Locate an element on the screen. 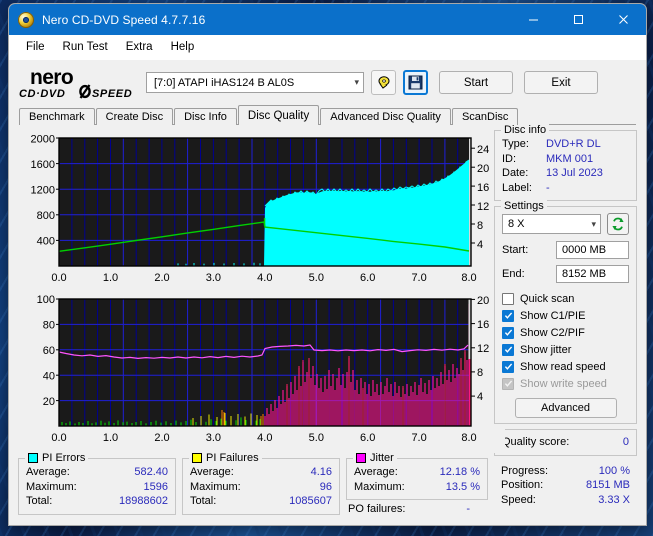 Image resolution: width=653 pixels, height=536 pixels. pi-failures-average-value: 4.16 is located at coordinates (321, 472).